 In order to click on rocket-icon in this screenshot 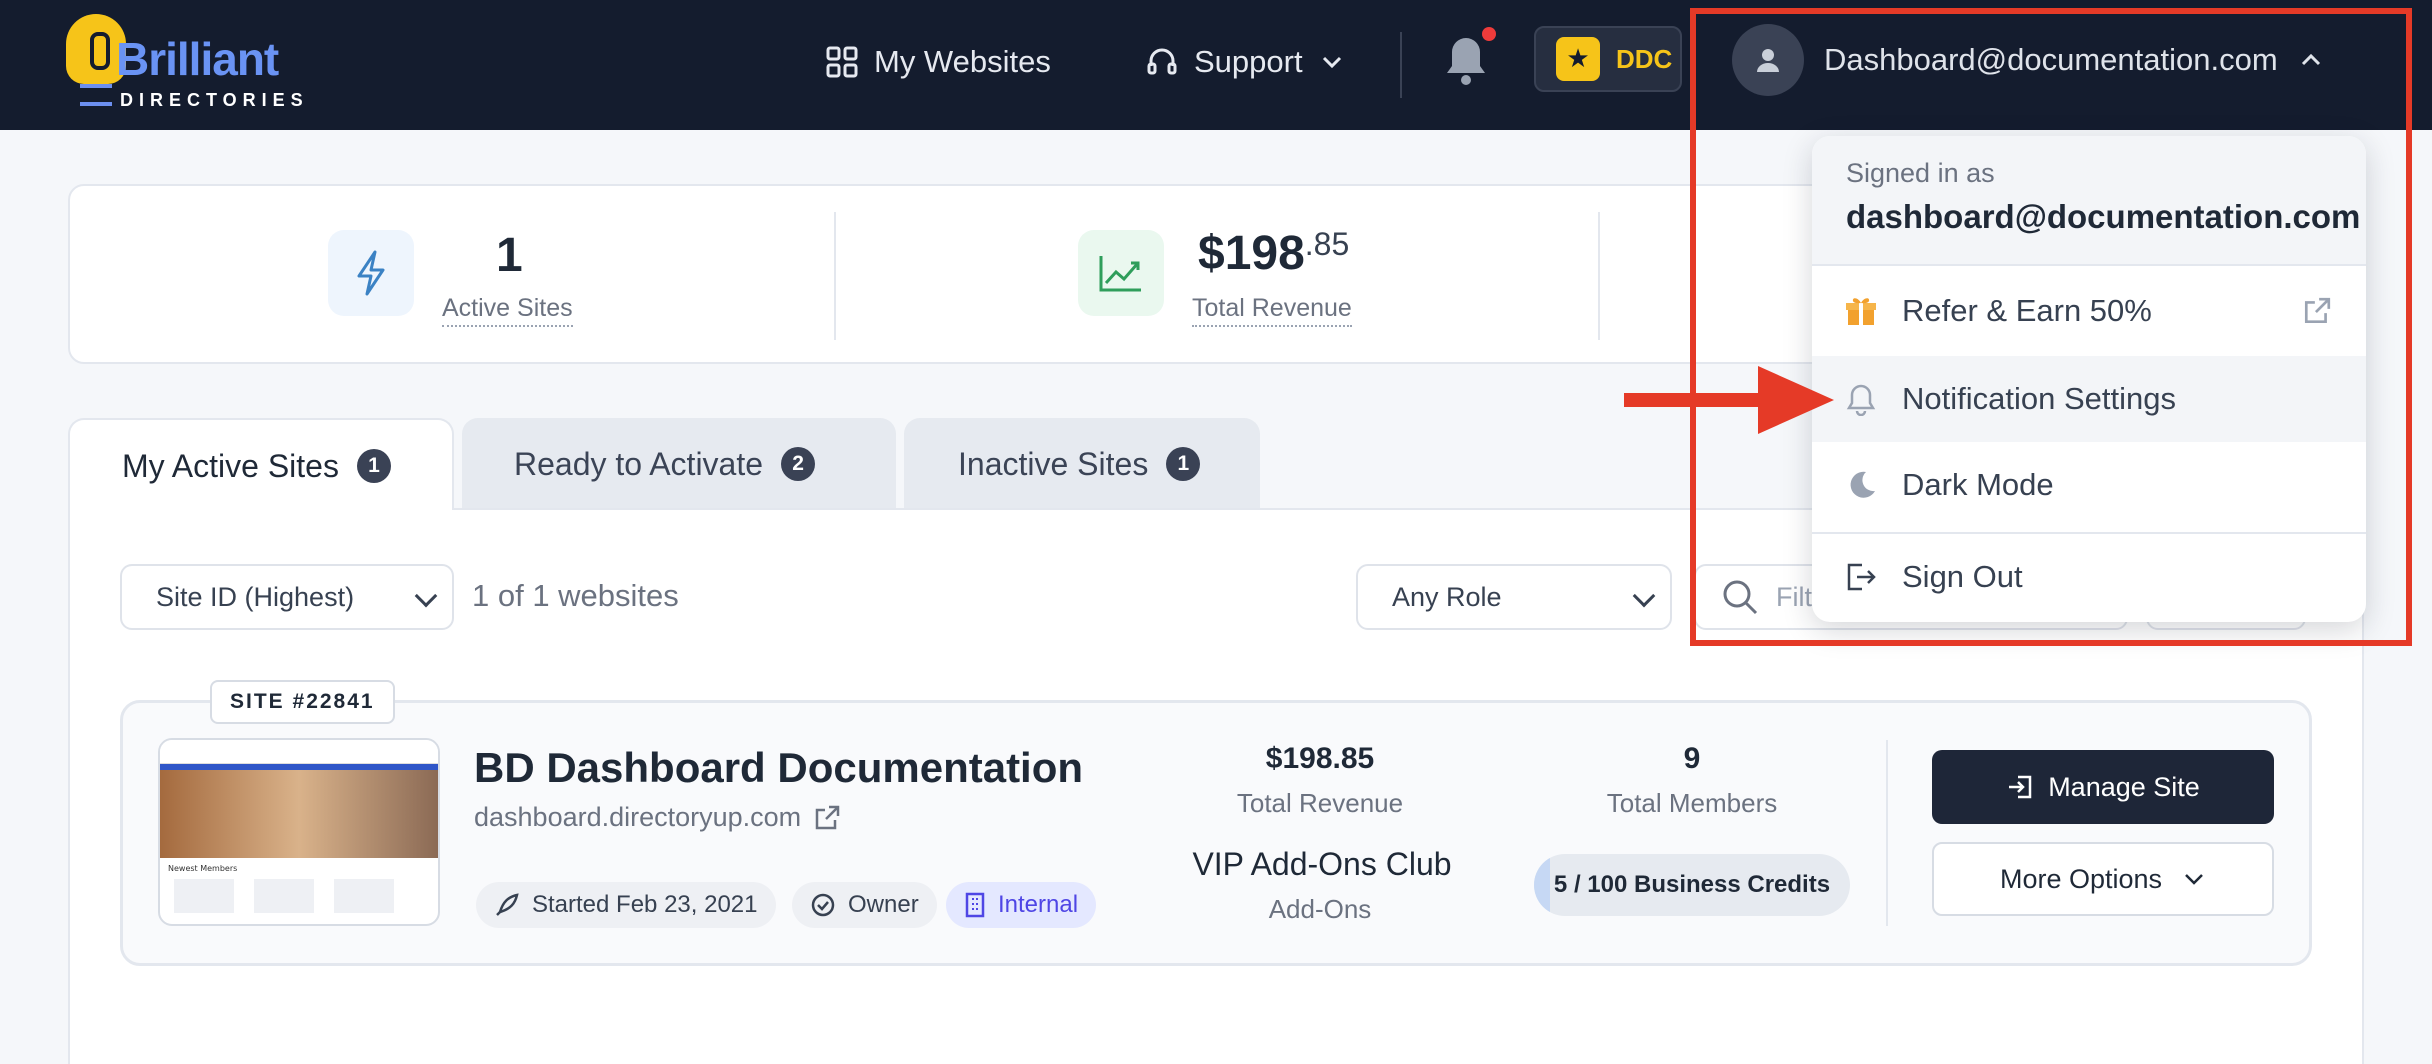, I will do `click(507, 904)`.